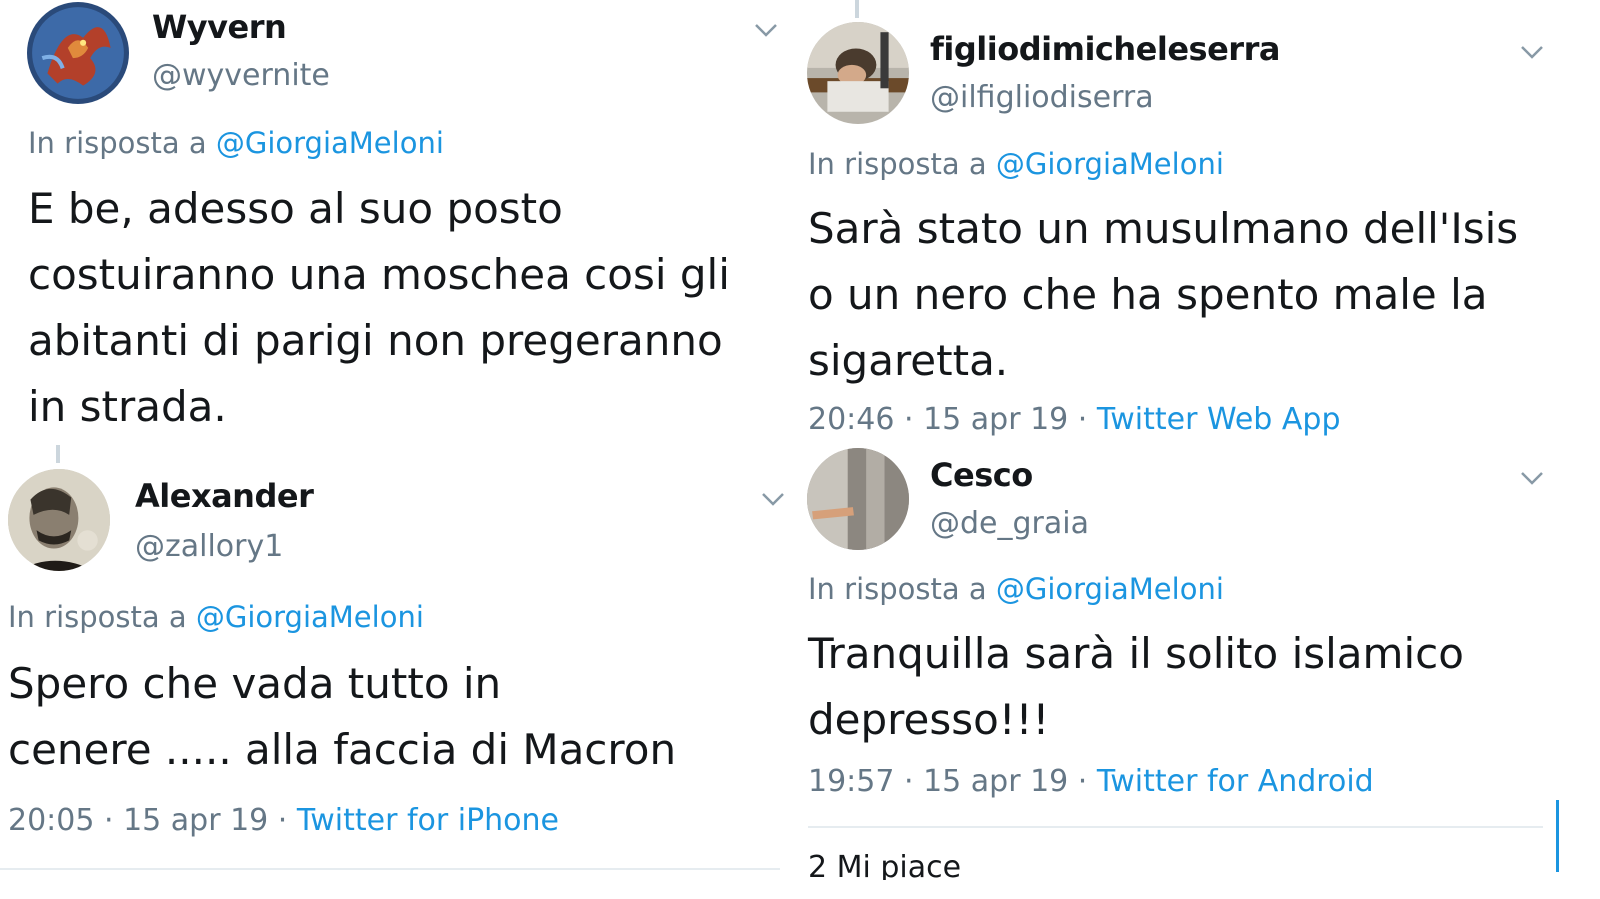 The width and height of the screenshot is (1600, 899). What do you see at coordinates (1042, 97) in the screenshot?
I see `user-handle: @ilfigliodiserra` at bounding box center [1042, 97].